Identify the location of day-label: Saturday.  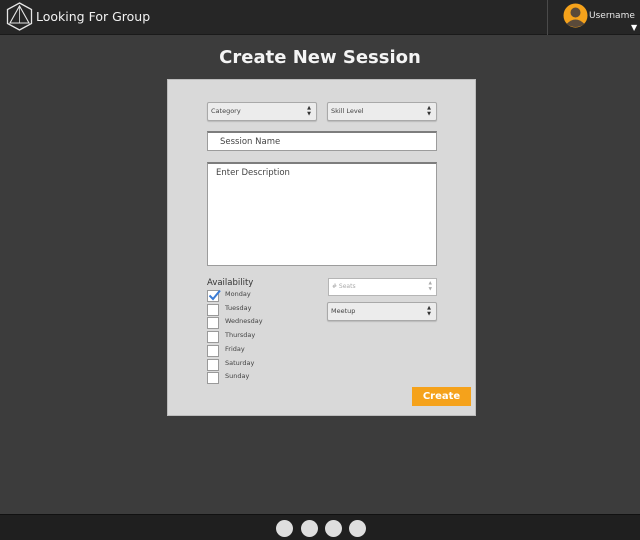
(240, 362).